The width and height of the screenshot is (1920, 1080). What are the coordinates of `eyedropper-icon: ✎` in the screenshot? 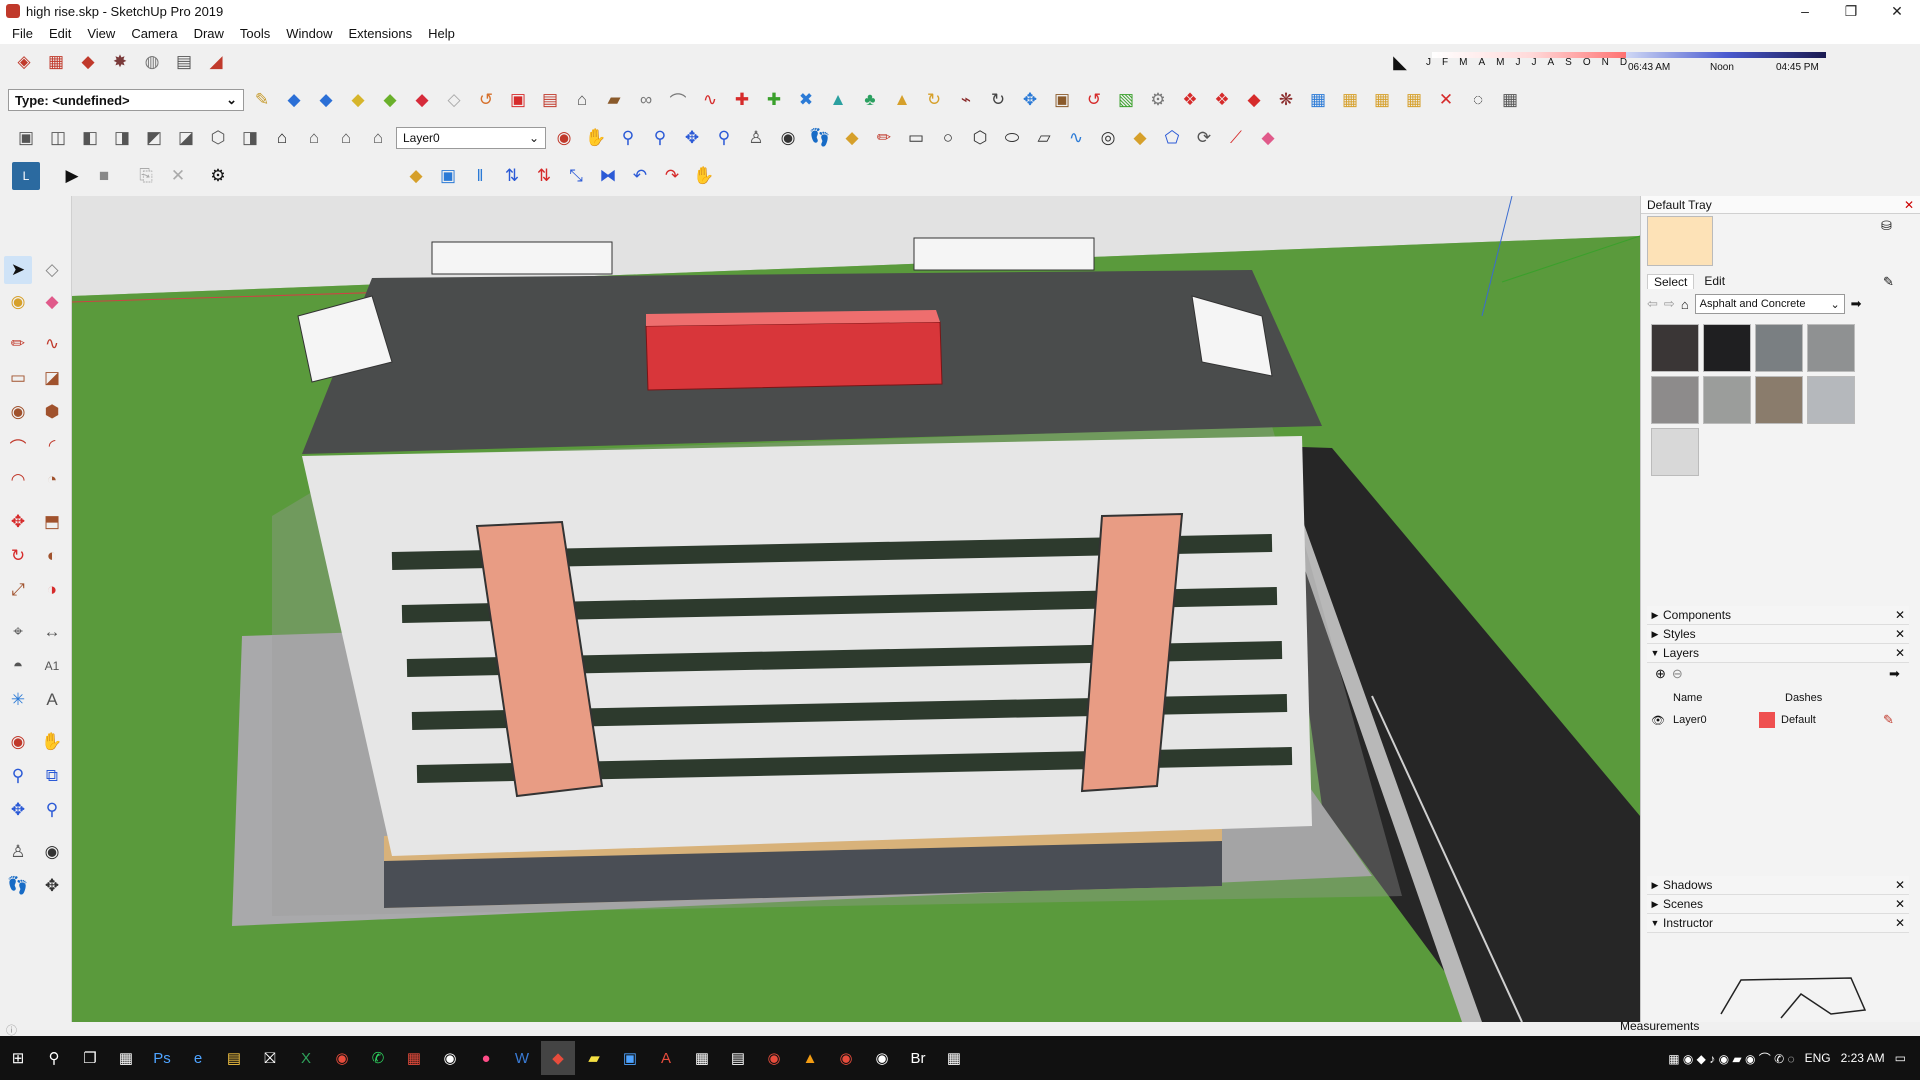 It's located at (1888, 282).